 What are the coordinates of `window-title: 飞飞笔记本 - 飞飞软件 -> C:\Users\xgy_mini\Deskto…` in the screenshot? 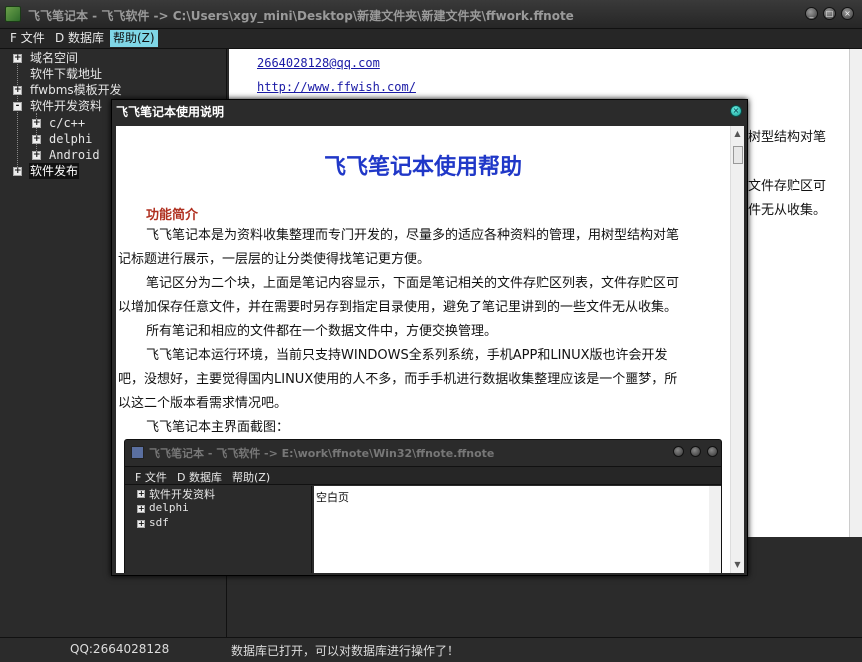 It's located at (301, 16).